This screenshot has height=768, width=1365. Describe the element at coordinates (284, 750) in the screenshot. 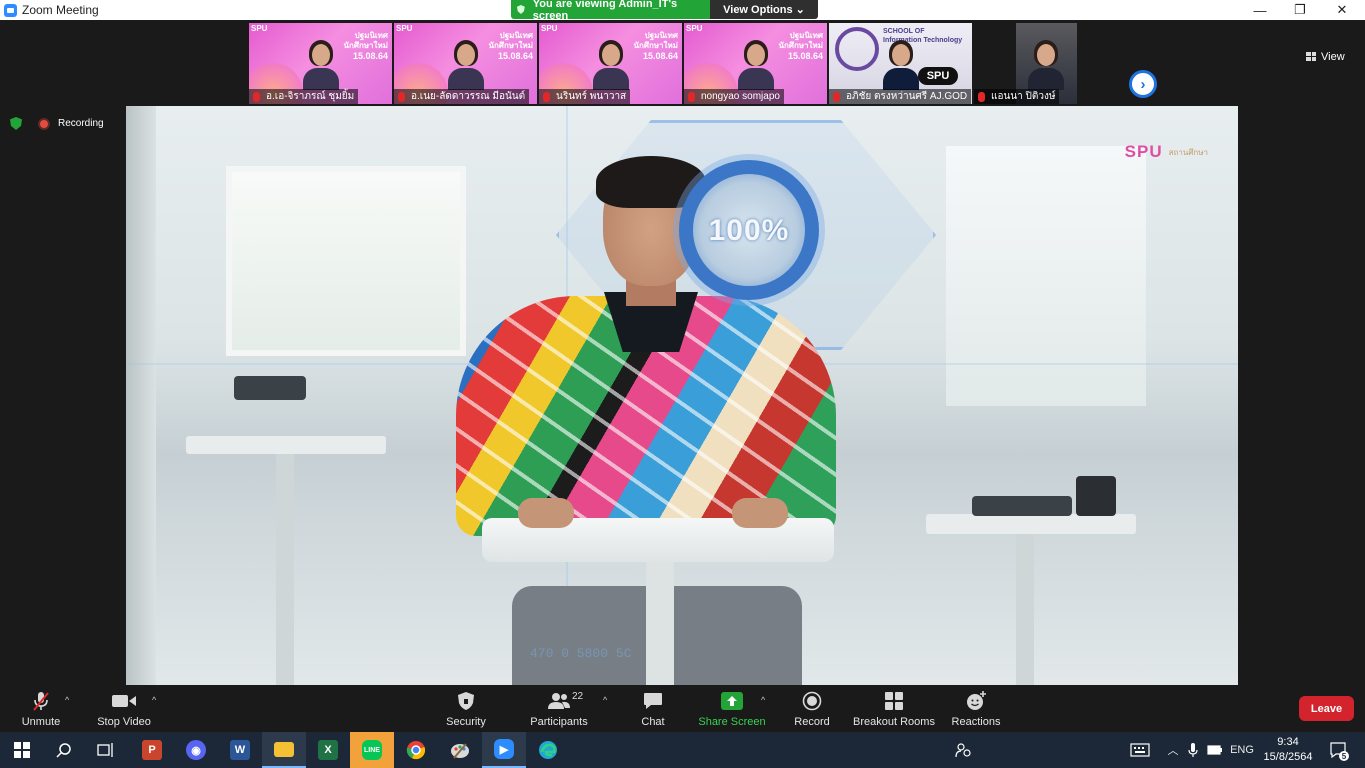

I see `file-explorer-icon` at that location.